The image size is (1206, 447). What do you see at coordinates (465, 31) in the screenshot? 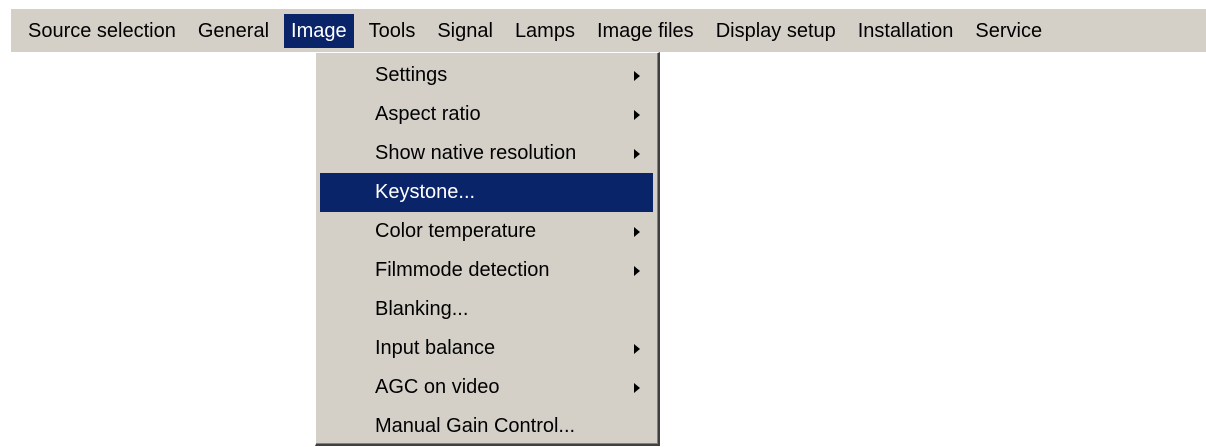
I see `menu-signal: Signal` at bounding box center [465, 31].